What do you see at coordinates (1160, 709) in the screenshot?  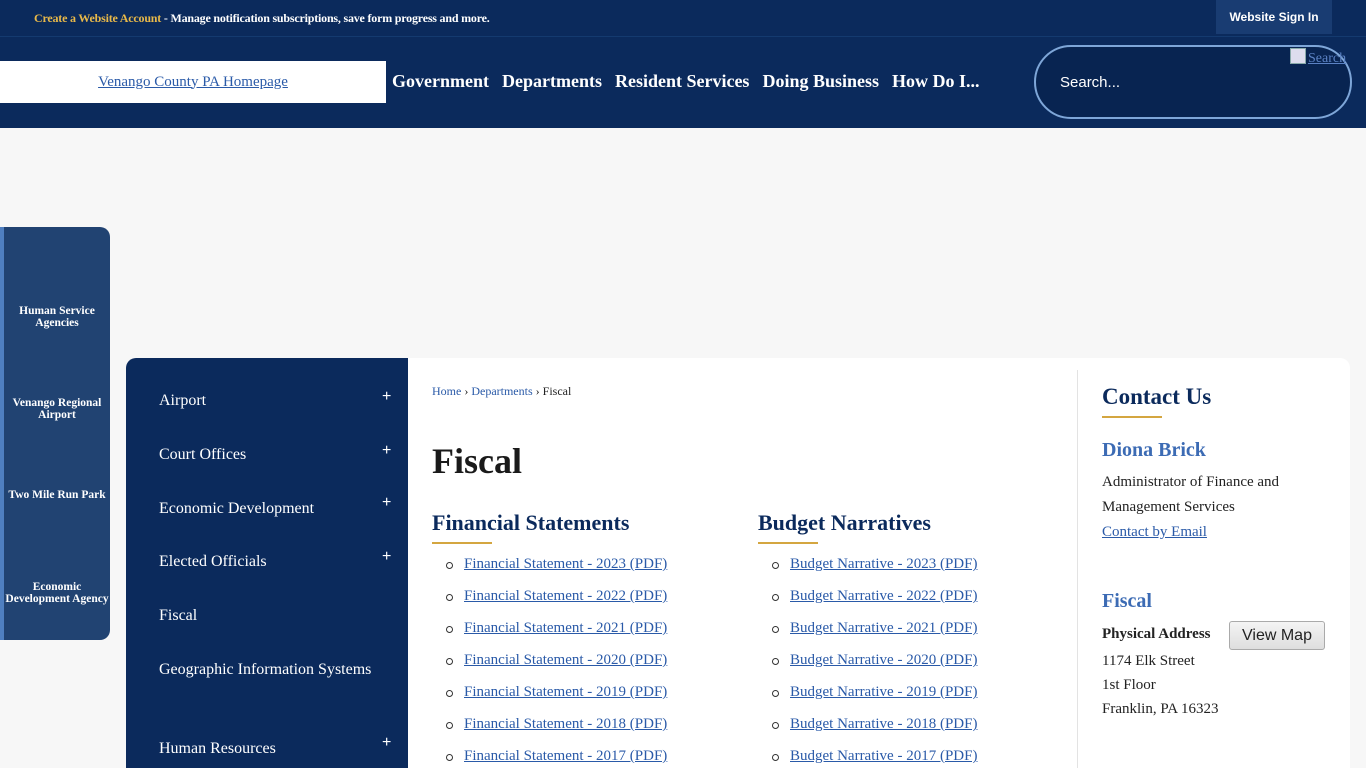 I see `address-line: Franklin, PA 16323` at bounding box center [1160, 709].